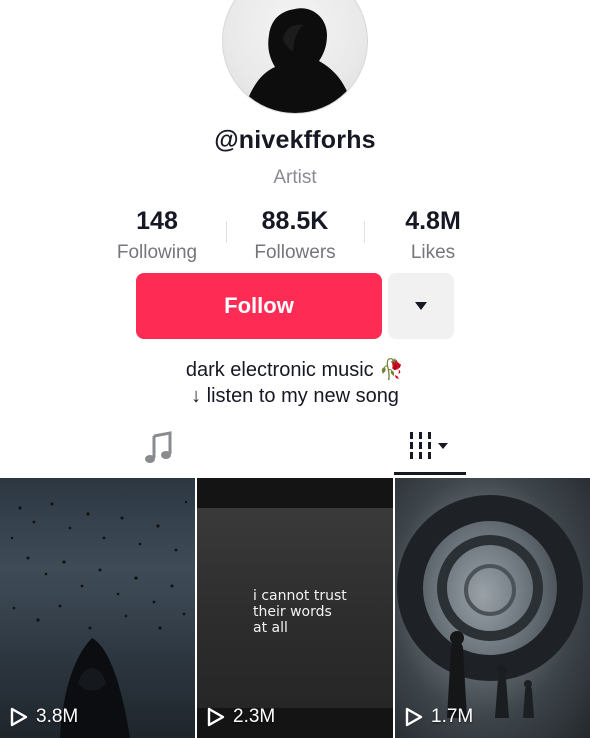  I want to click on avatar, so click(295, 57).